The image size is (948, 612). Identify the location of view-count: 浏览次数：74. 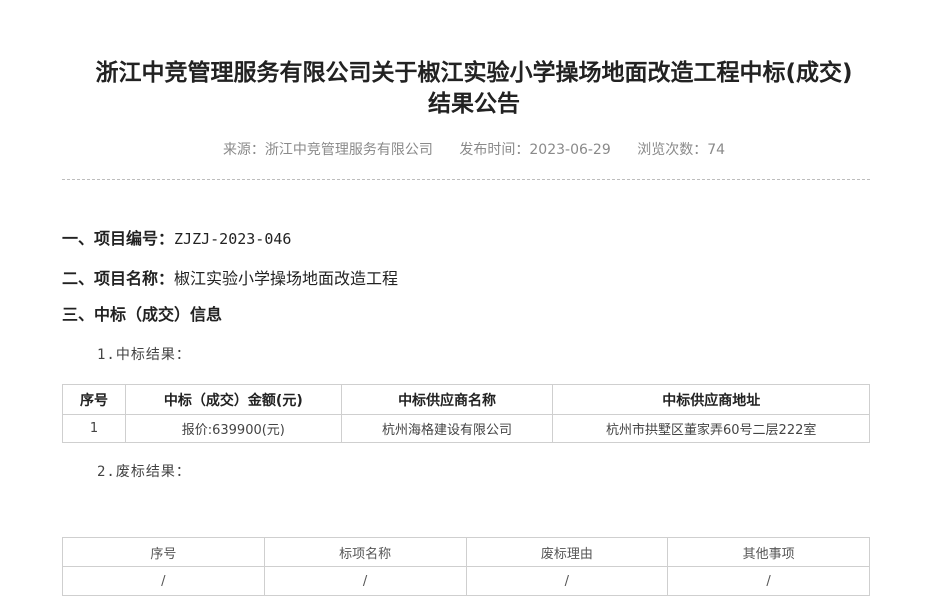
(681, 150).